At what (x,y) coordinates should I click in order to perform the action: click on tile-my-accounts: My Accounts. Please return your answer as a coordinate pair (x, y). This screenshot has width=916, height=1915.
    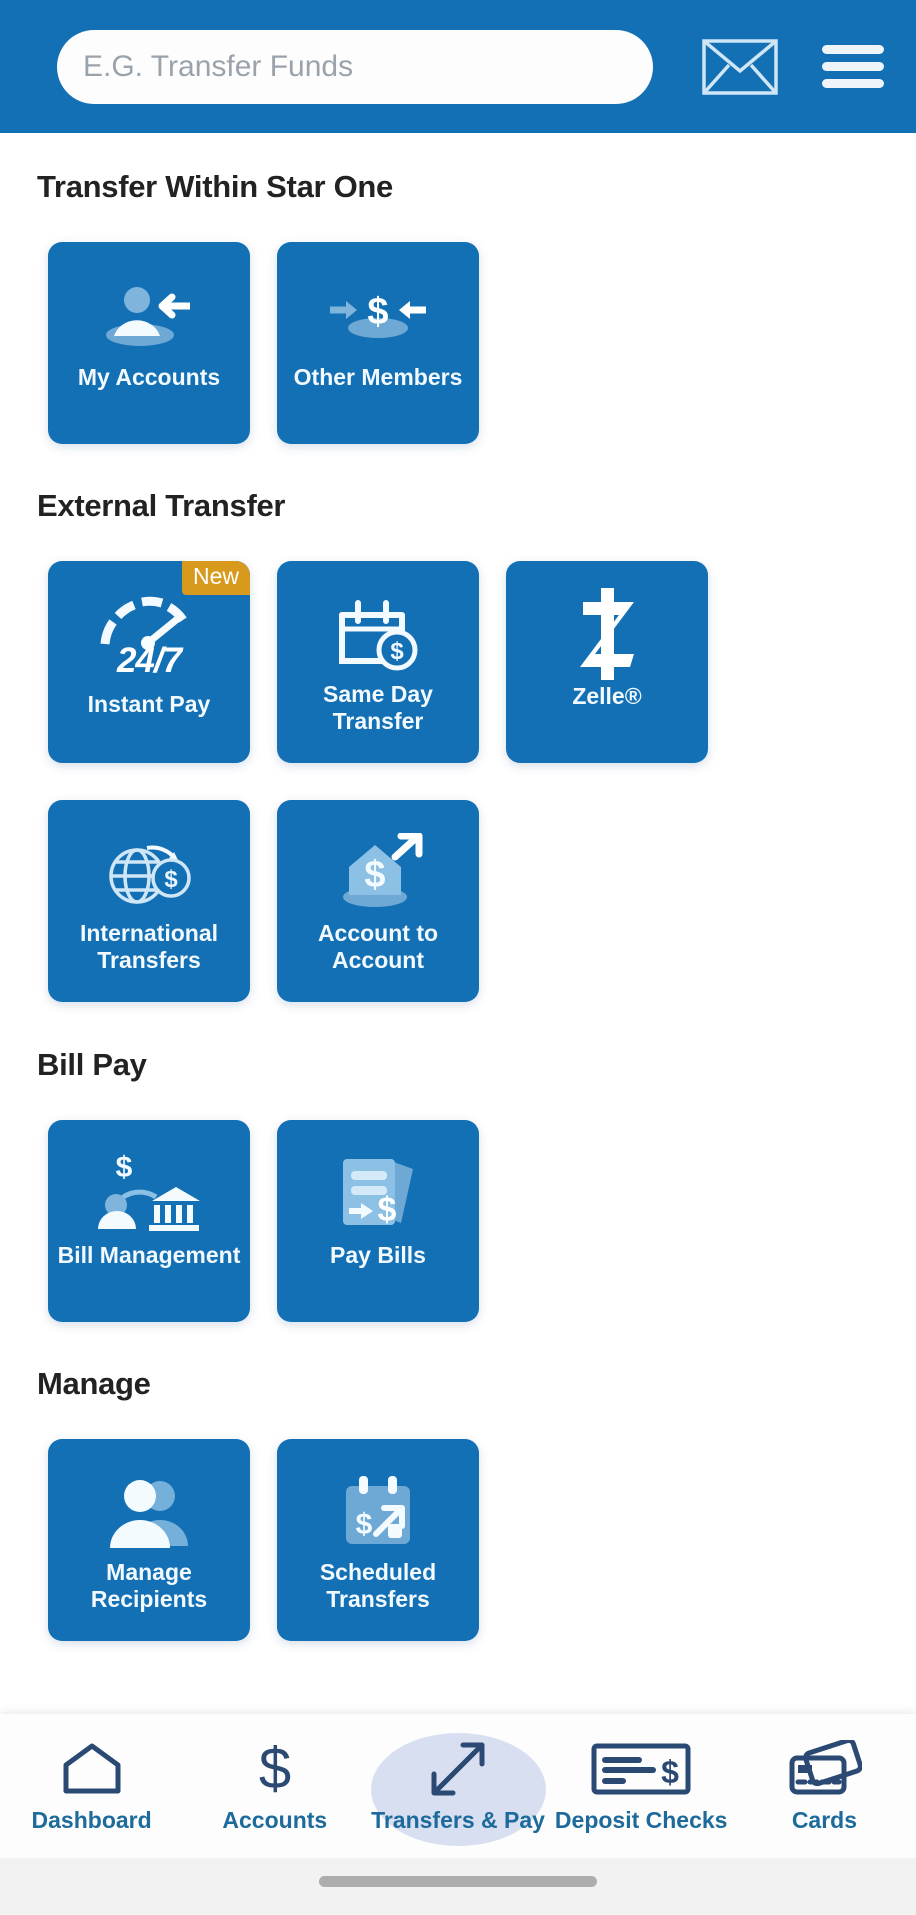
    Looking at the image, I should click on (149, 343).